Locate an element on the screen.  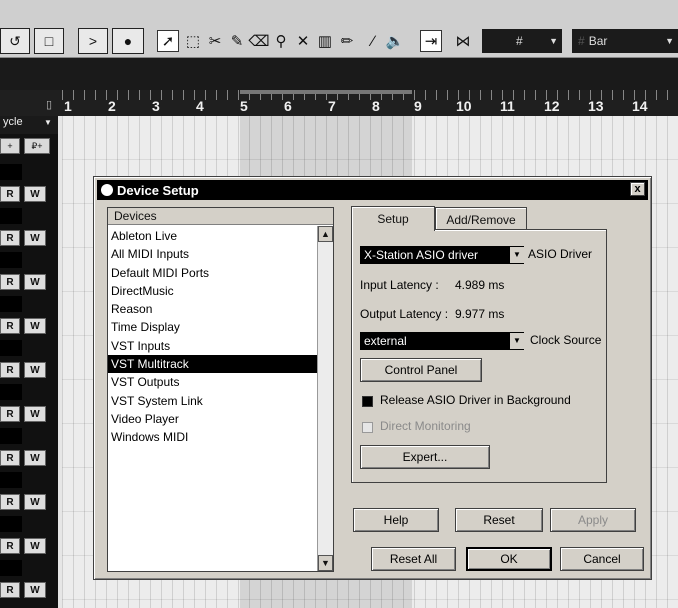
quantize-buttons: + ₽+ is located at coordinates (29, 147).